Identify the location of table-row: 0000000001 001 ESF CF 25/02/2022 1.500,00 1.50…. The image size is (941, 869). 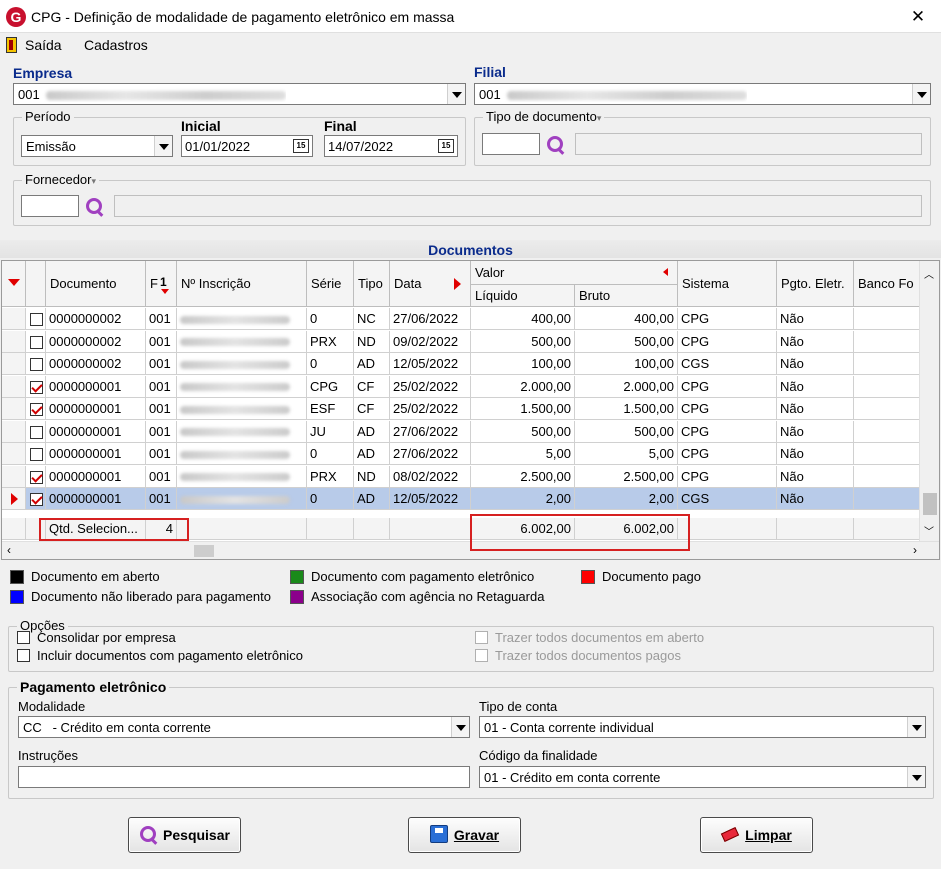
(461, 409).